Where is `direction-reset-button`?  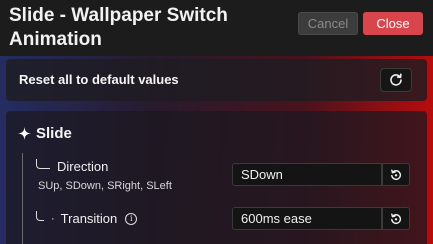 direction-reset-button is located at coordinates (396, 174).